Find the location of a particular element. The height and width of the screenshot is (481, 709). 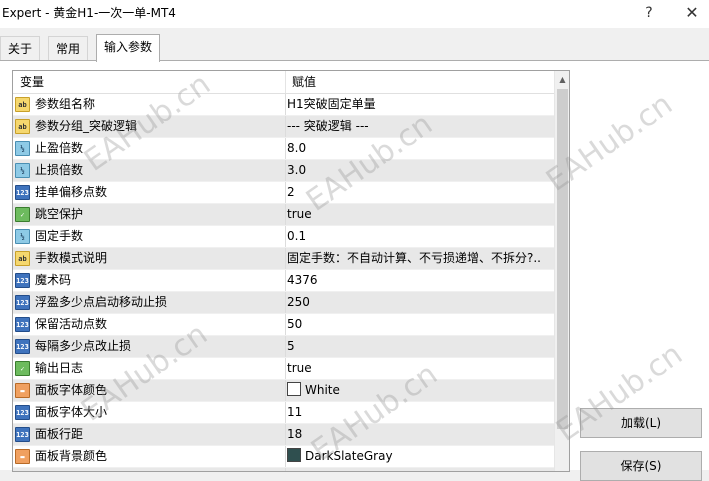

variable-cell: ab 参数分组_突破逻辑 is located at coordinates (149, 126).